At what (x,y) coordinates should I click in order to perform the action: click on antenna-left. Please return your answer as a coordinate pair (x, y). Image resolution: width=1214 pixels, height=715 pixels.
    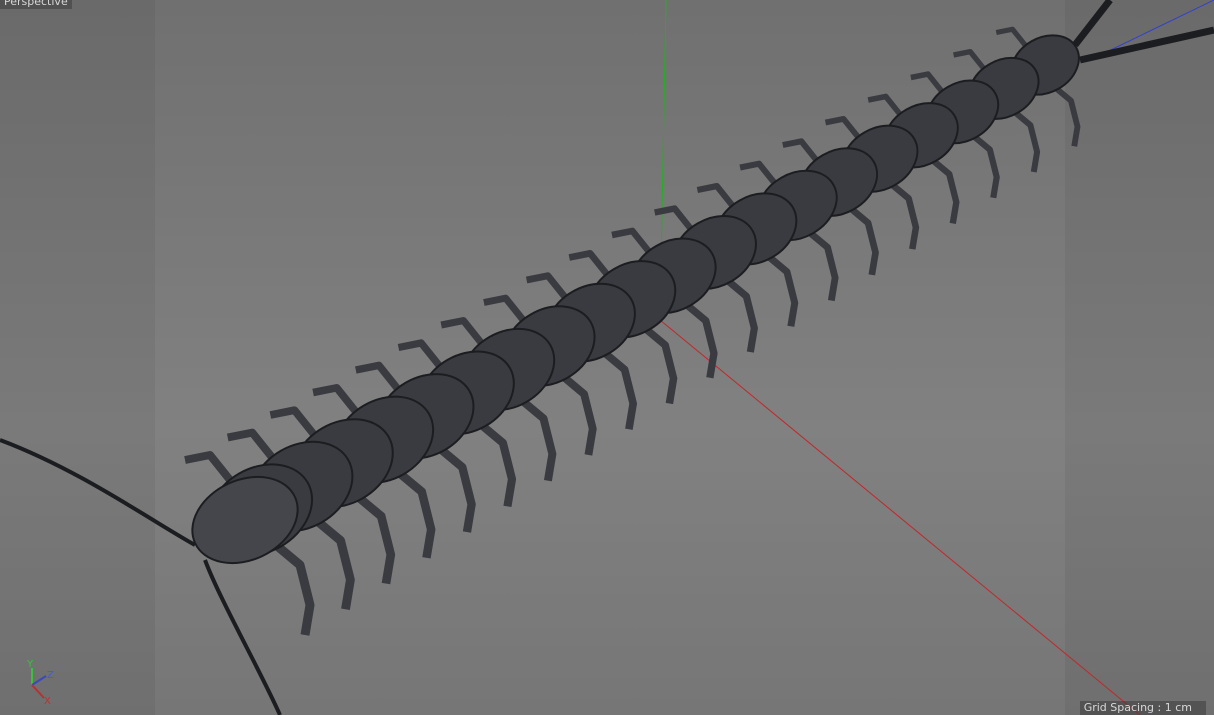
    Looking at the image, I should click on (98, 492).